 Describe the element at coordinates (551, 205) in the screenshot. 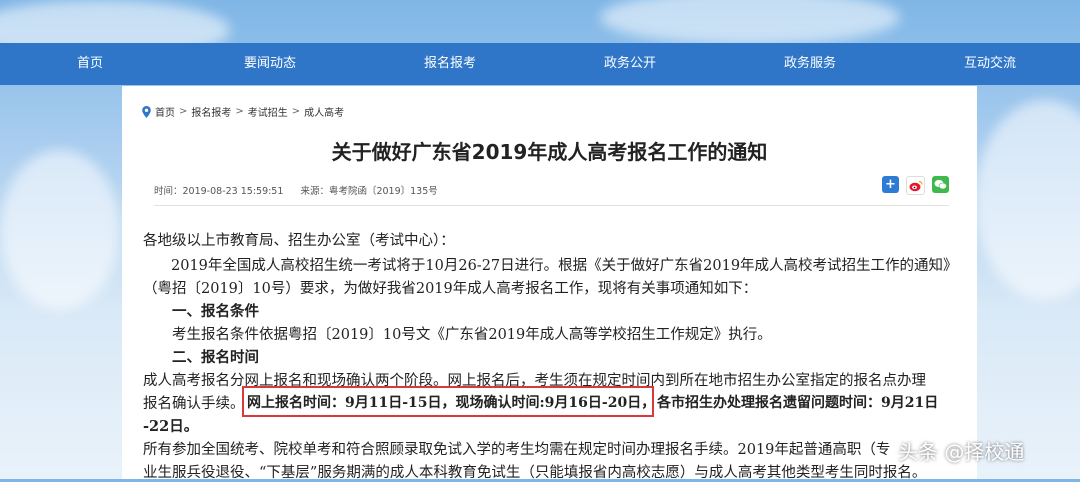

I see `divider` at that location.